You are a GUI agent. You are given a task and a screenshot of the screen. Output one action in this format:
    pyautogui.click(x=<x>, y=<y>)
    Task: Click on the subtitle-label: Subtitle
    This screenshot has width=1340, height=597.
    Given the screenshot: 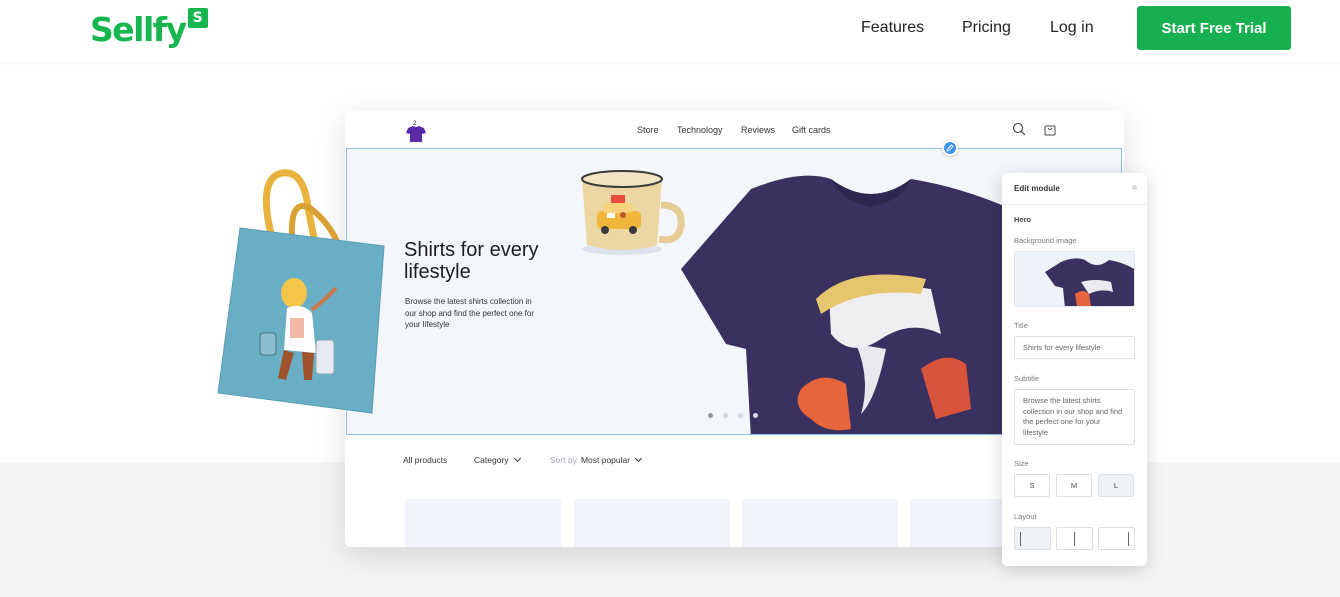 What is the action you would take?
    pyautogui.click(x=1027, y=378)
    